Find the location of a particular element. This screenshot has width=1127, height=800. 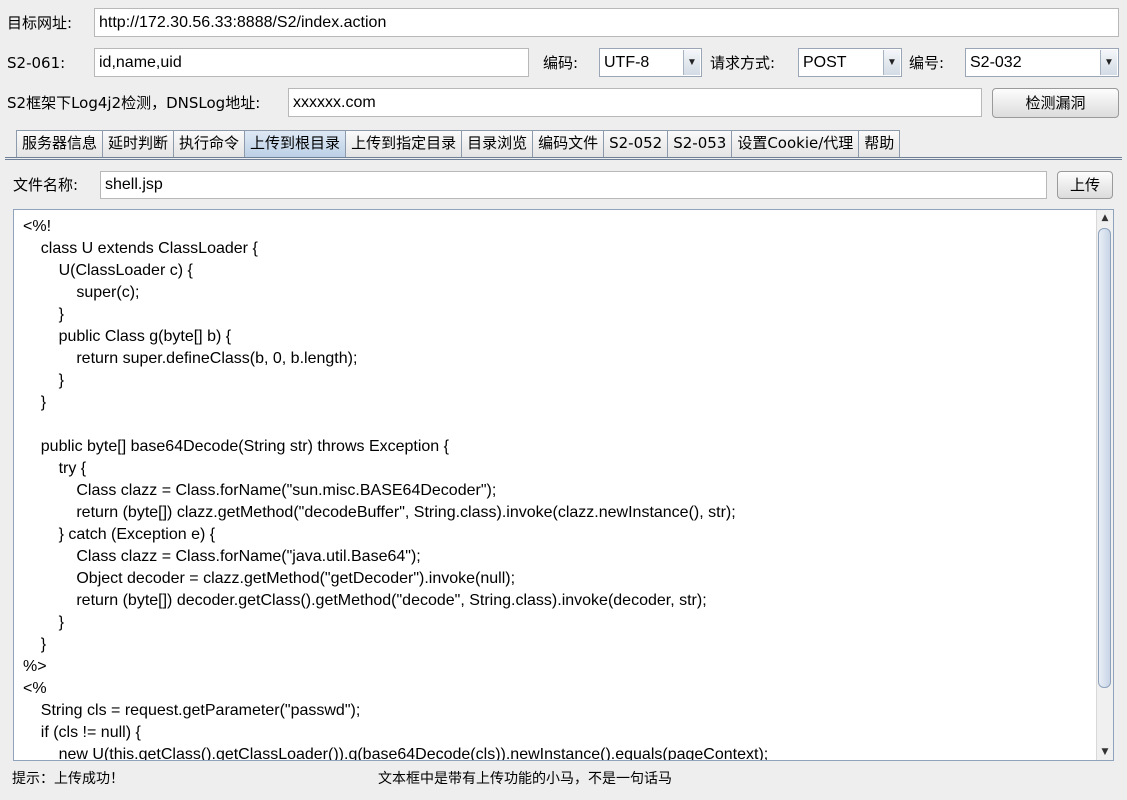

vuln-id-select: S2-032 ▼ is located at coordinates (1042, 62).